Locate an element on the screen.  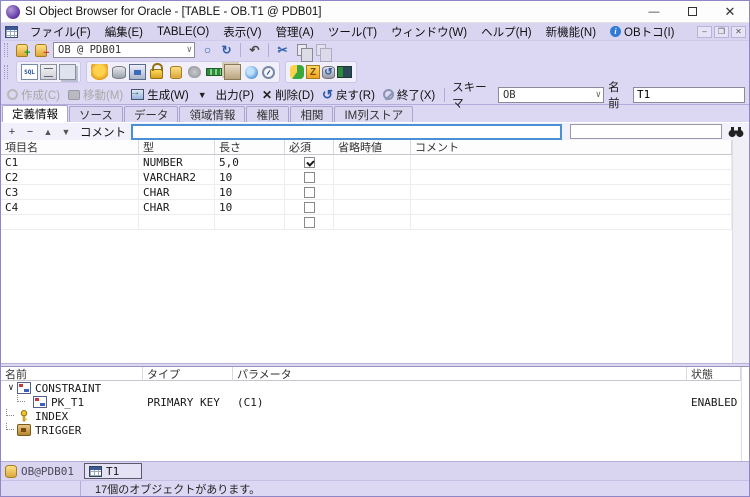
mdi-restore-button: ❐ is located at coordinates (721, 31).